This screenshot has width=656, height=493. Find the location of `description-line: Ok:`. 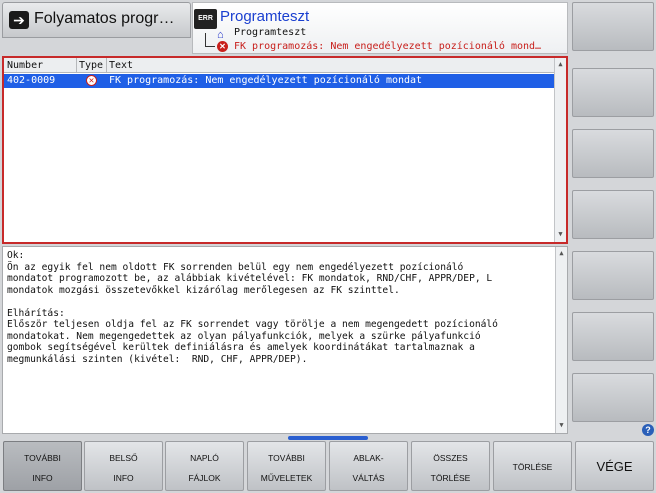

description-line: Ok: is located at coordinates (16, 255).